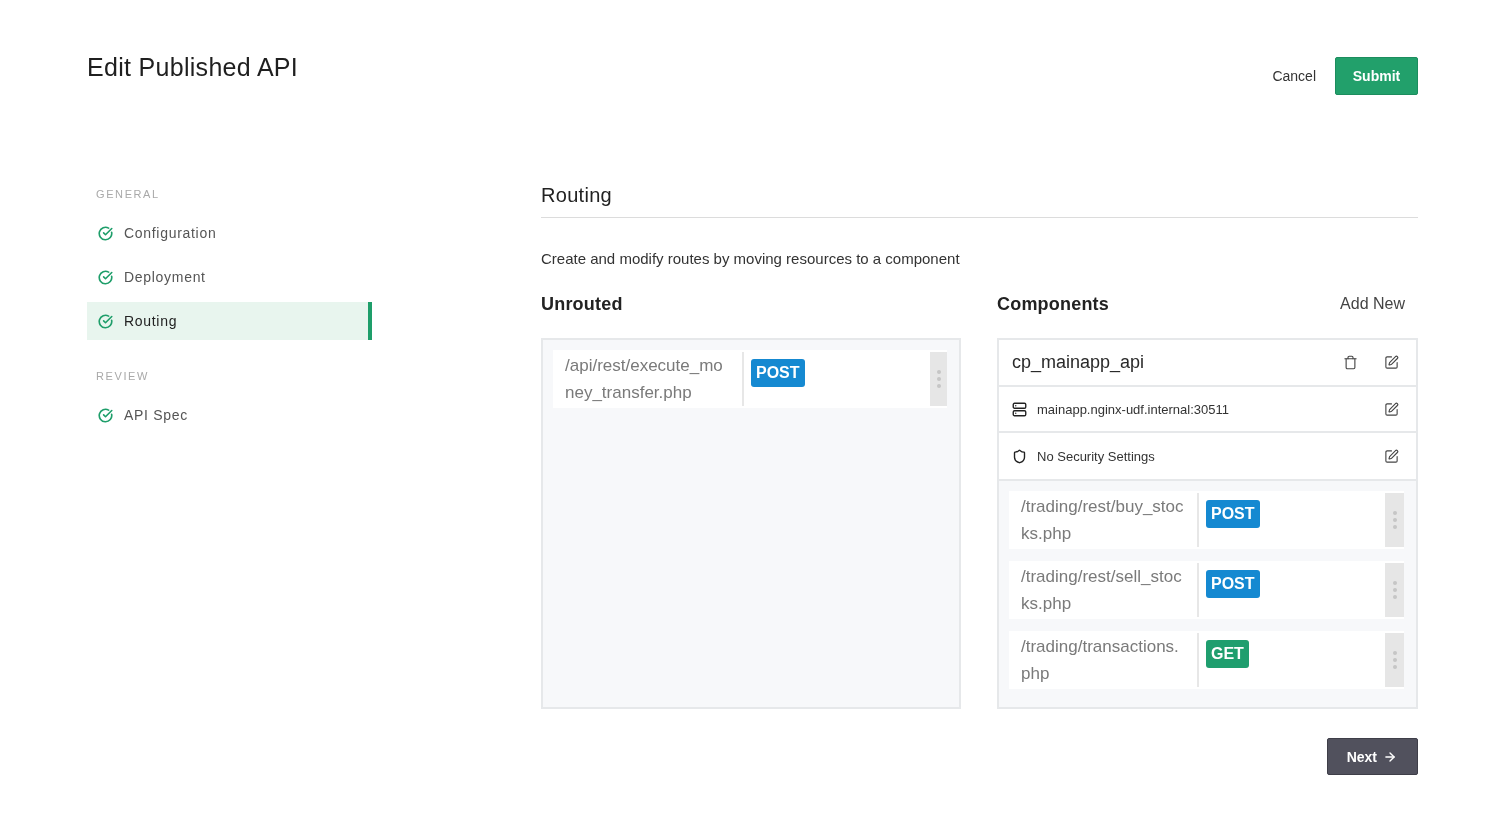 Image resolution: width=1500 pixels, height=840 pixels. I want to click on shield-icon, so click(1019, 456).